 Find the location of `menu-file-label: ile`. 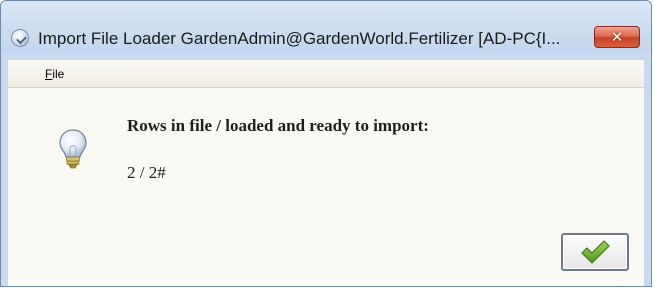

menu-file-label: ile is located at coordinates (58, 74).